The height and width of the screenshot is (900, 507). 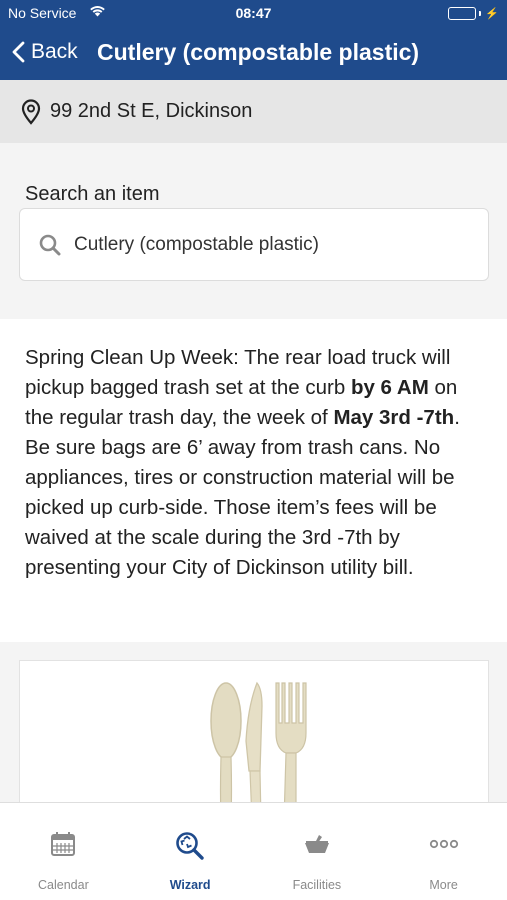 I want to click on facilities-bin-icon, so click(x=316, y=844).